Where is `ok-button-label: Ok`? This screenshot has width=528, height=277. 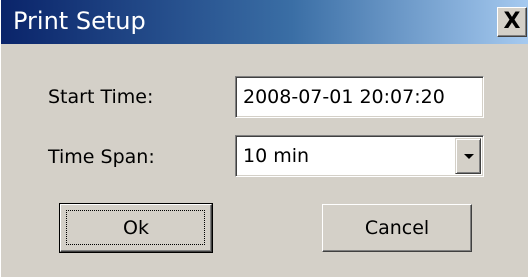 ok-button-label: Ok is located at coordinates (136, 228).